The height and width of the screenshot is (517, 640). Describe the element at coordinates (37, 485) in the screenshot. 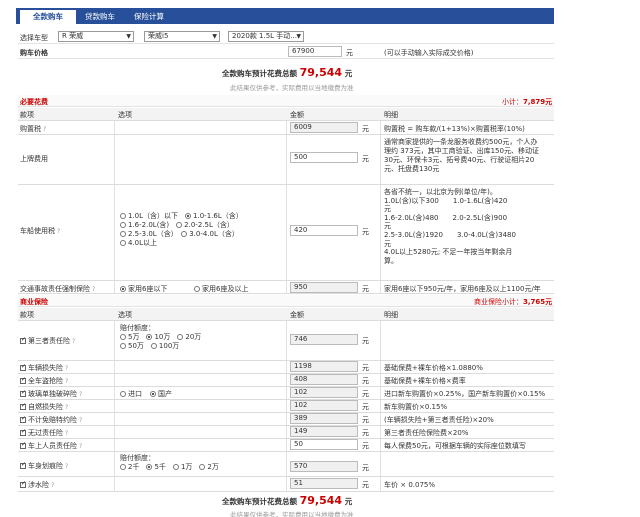

I see `water-name: 涉水险?` at that location.